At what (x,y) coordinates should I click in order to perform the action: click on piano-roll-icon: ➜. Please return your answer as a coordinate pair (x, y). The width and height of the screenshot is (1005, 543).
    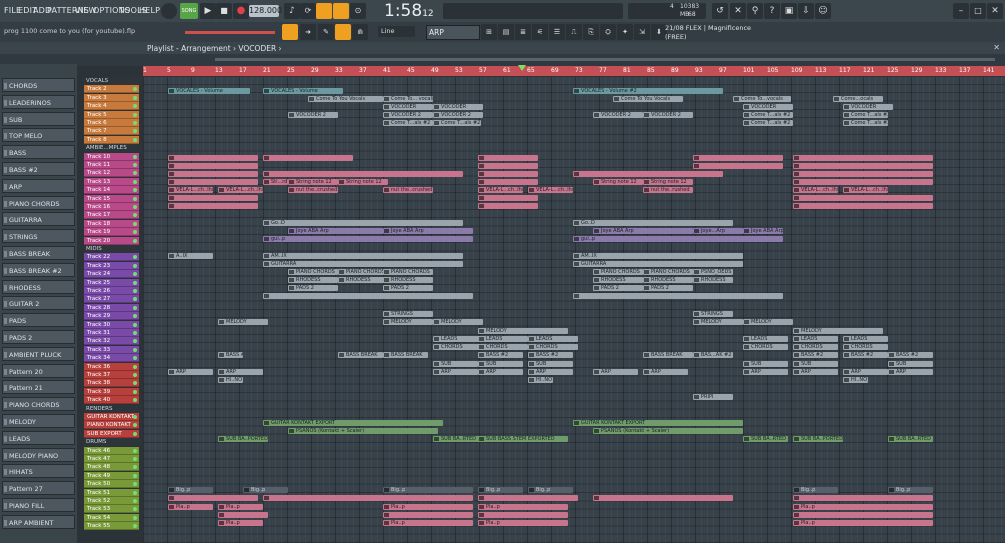
    Looking at the image, I should click on (308, 32).